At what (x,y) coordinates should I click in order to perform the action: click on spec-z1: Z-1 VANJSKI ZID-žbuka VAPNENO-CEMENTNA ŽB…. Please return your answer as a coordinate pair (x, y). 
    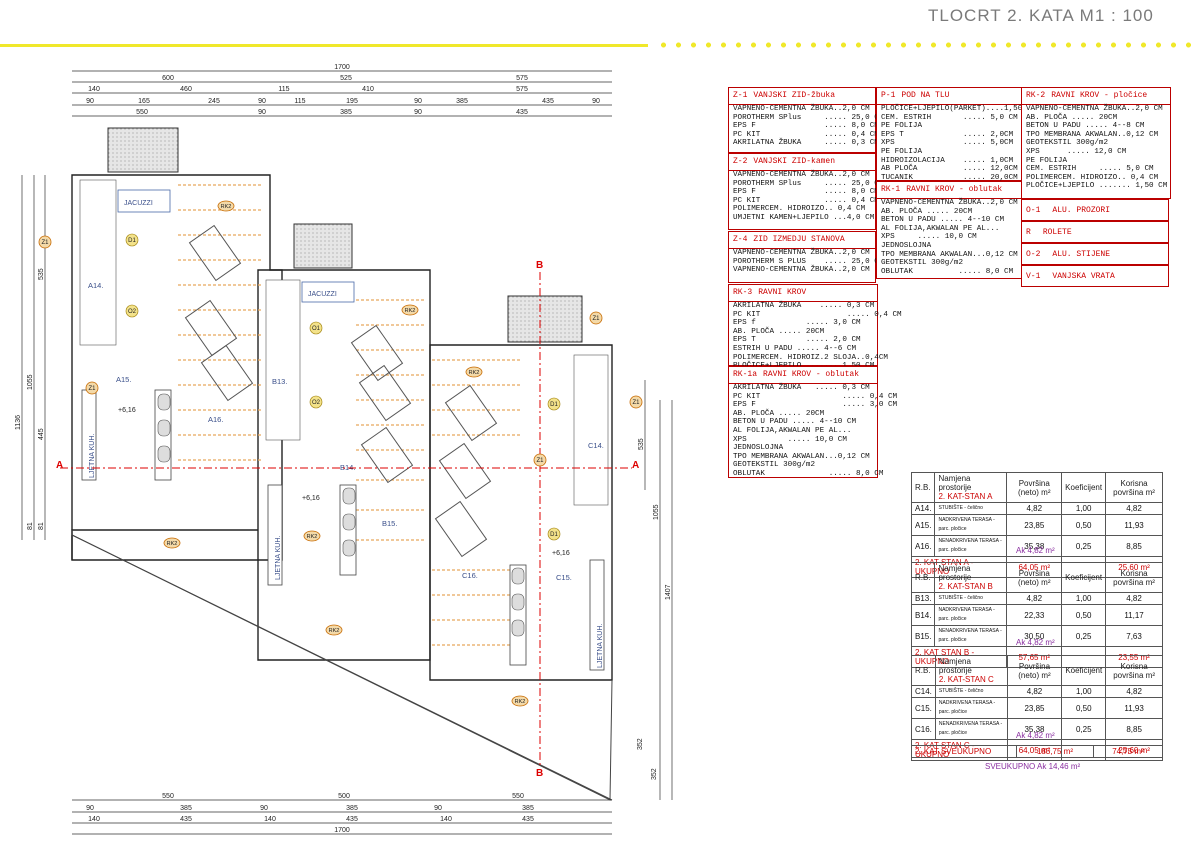
    Looking at the image, I should click on (806, 120).